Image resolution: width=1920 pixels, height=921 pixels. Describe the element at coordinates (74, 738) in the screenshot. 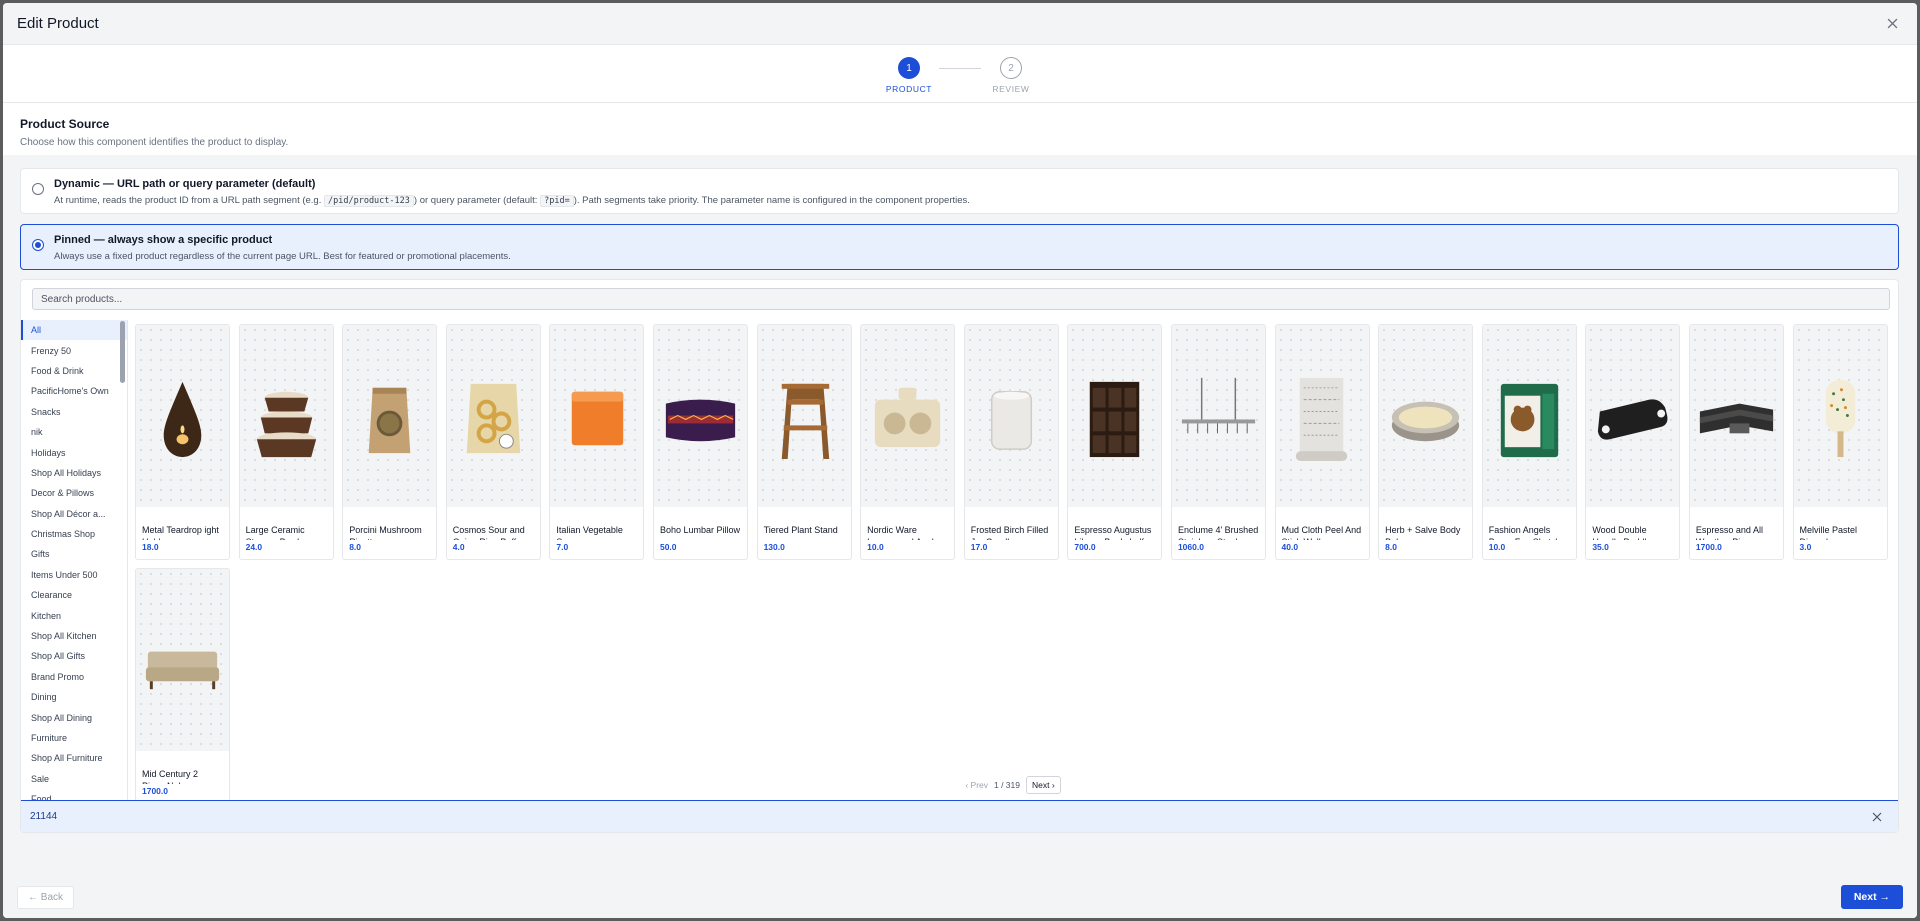

I see `category-item: Furniture` at that location.